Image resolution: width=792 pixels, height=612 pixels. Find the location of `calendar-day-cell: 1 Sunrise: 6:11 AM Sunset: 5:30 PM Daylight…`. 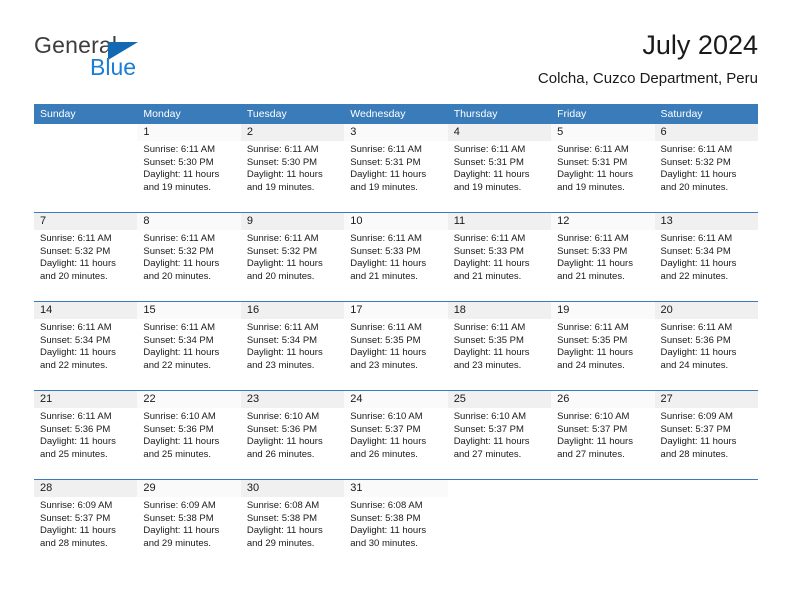

calendar-day-cell: 1 Sunrise: 6:11 AM Sunset: 5:30 PM Daylight… is located at coordinates (189, 168).